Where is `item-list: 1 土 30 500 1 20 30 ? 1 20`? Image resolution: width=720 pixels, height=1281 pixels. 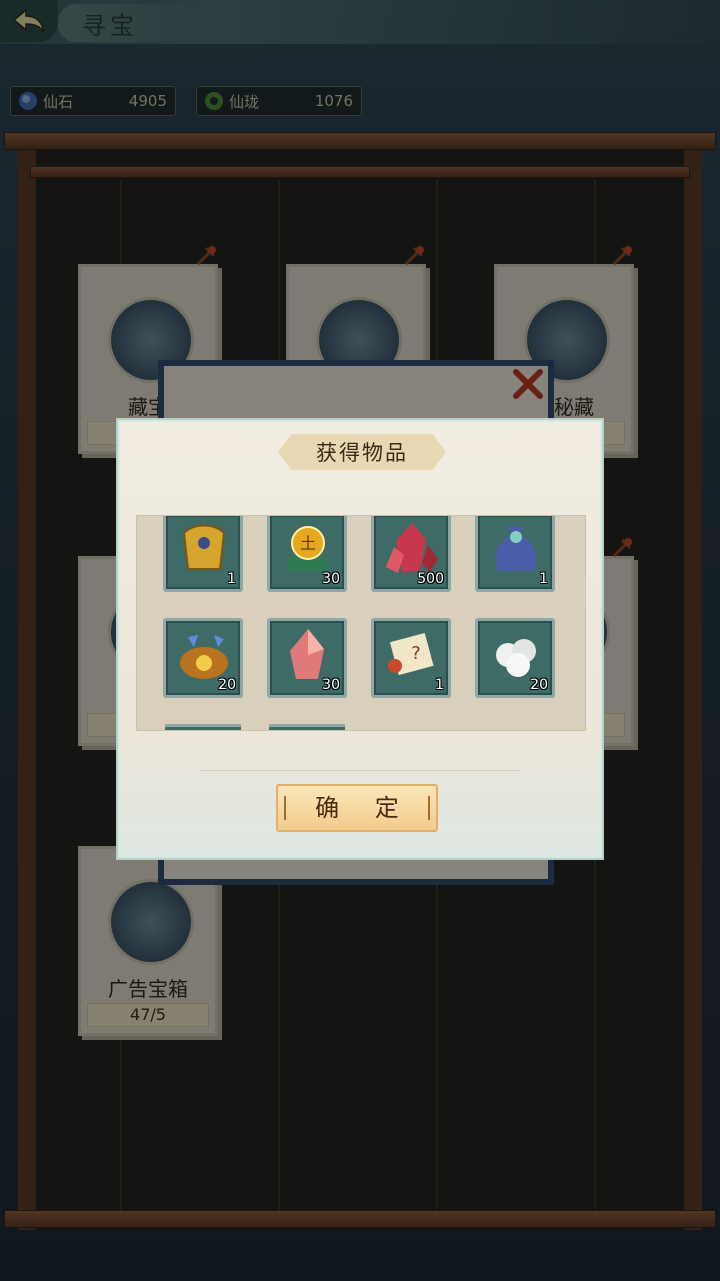
item-list: 1 土 30 500 1 20 30 ? 1 20 is located at coordinates (361, 623).